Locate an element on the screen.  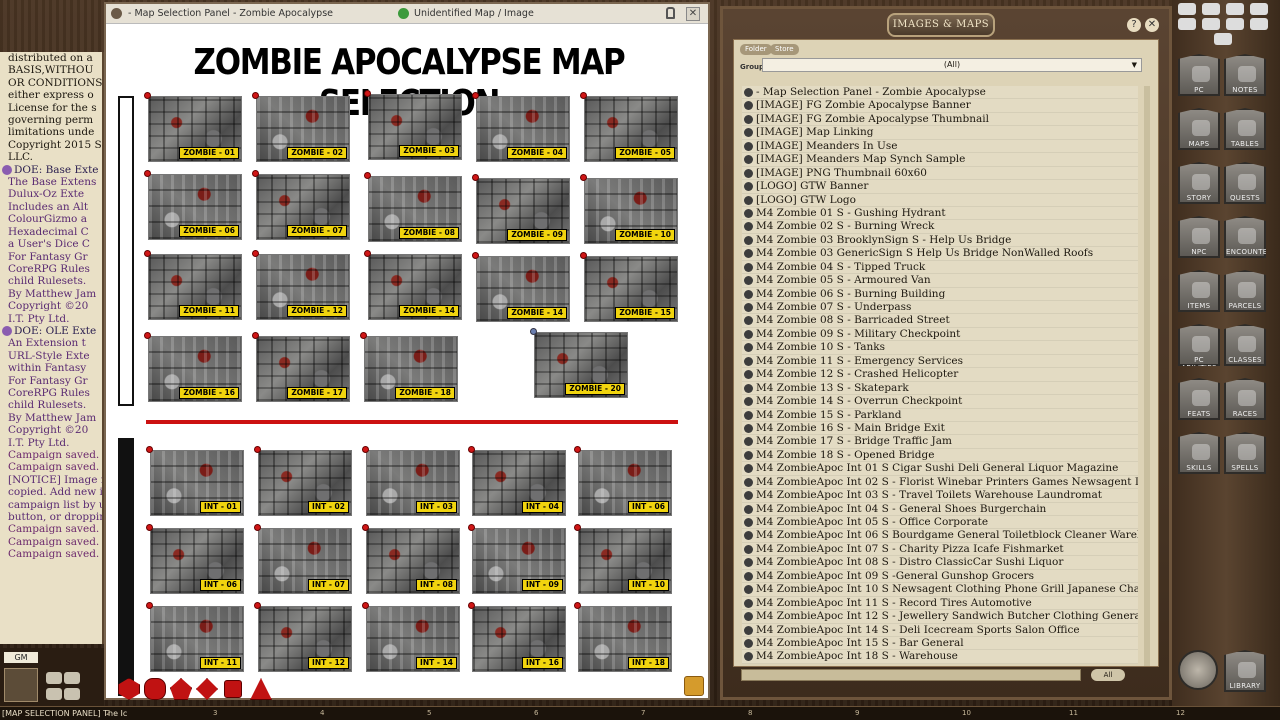
list-item: [IMAGE] Meanders In Use is located at coordinates (940, 146).